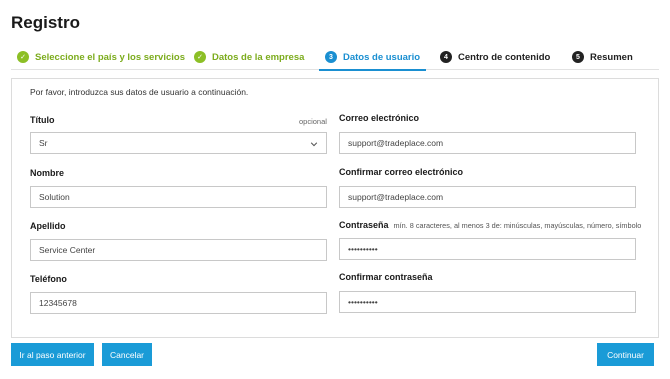 This screenshot has height=379, width=670. What do you see at coordinates (379, 118) in the screenshot?
I see `email-label: Correo electrónico` at bounding box center [379, 118].